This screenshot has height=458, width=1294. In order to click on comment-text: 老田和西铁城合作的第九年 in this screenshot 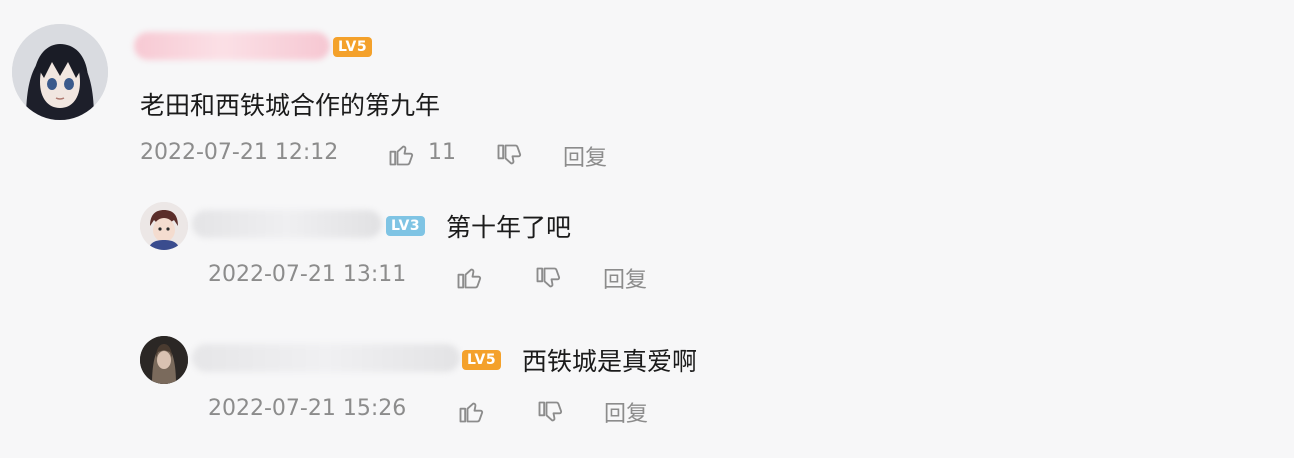, I will do `click(290, 105)`.